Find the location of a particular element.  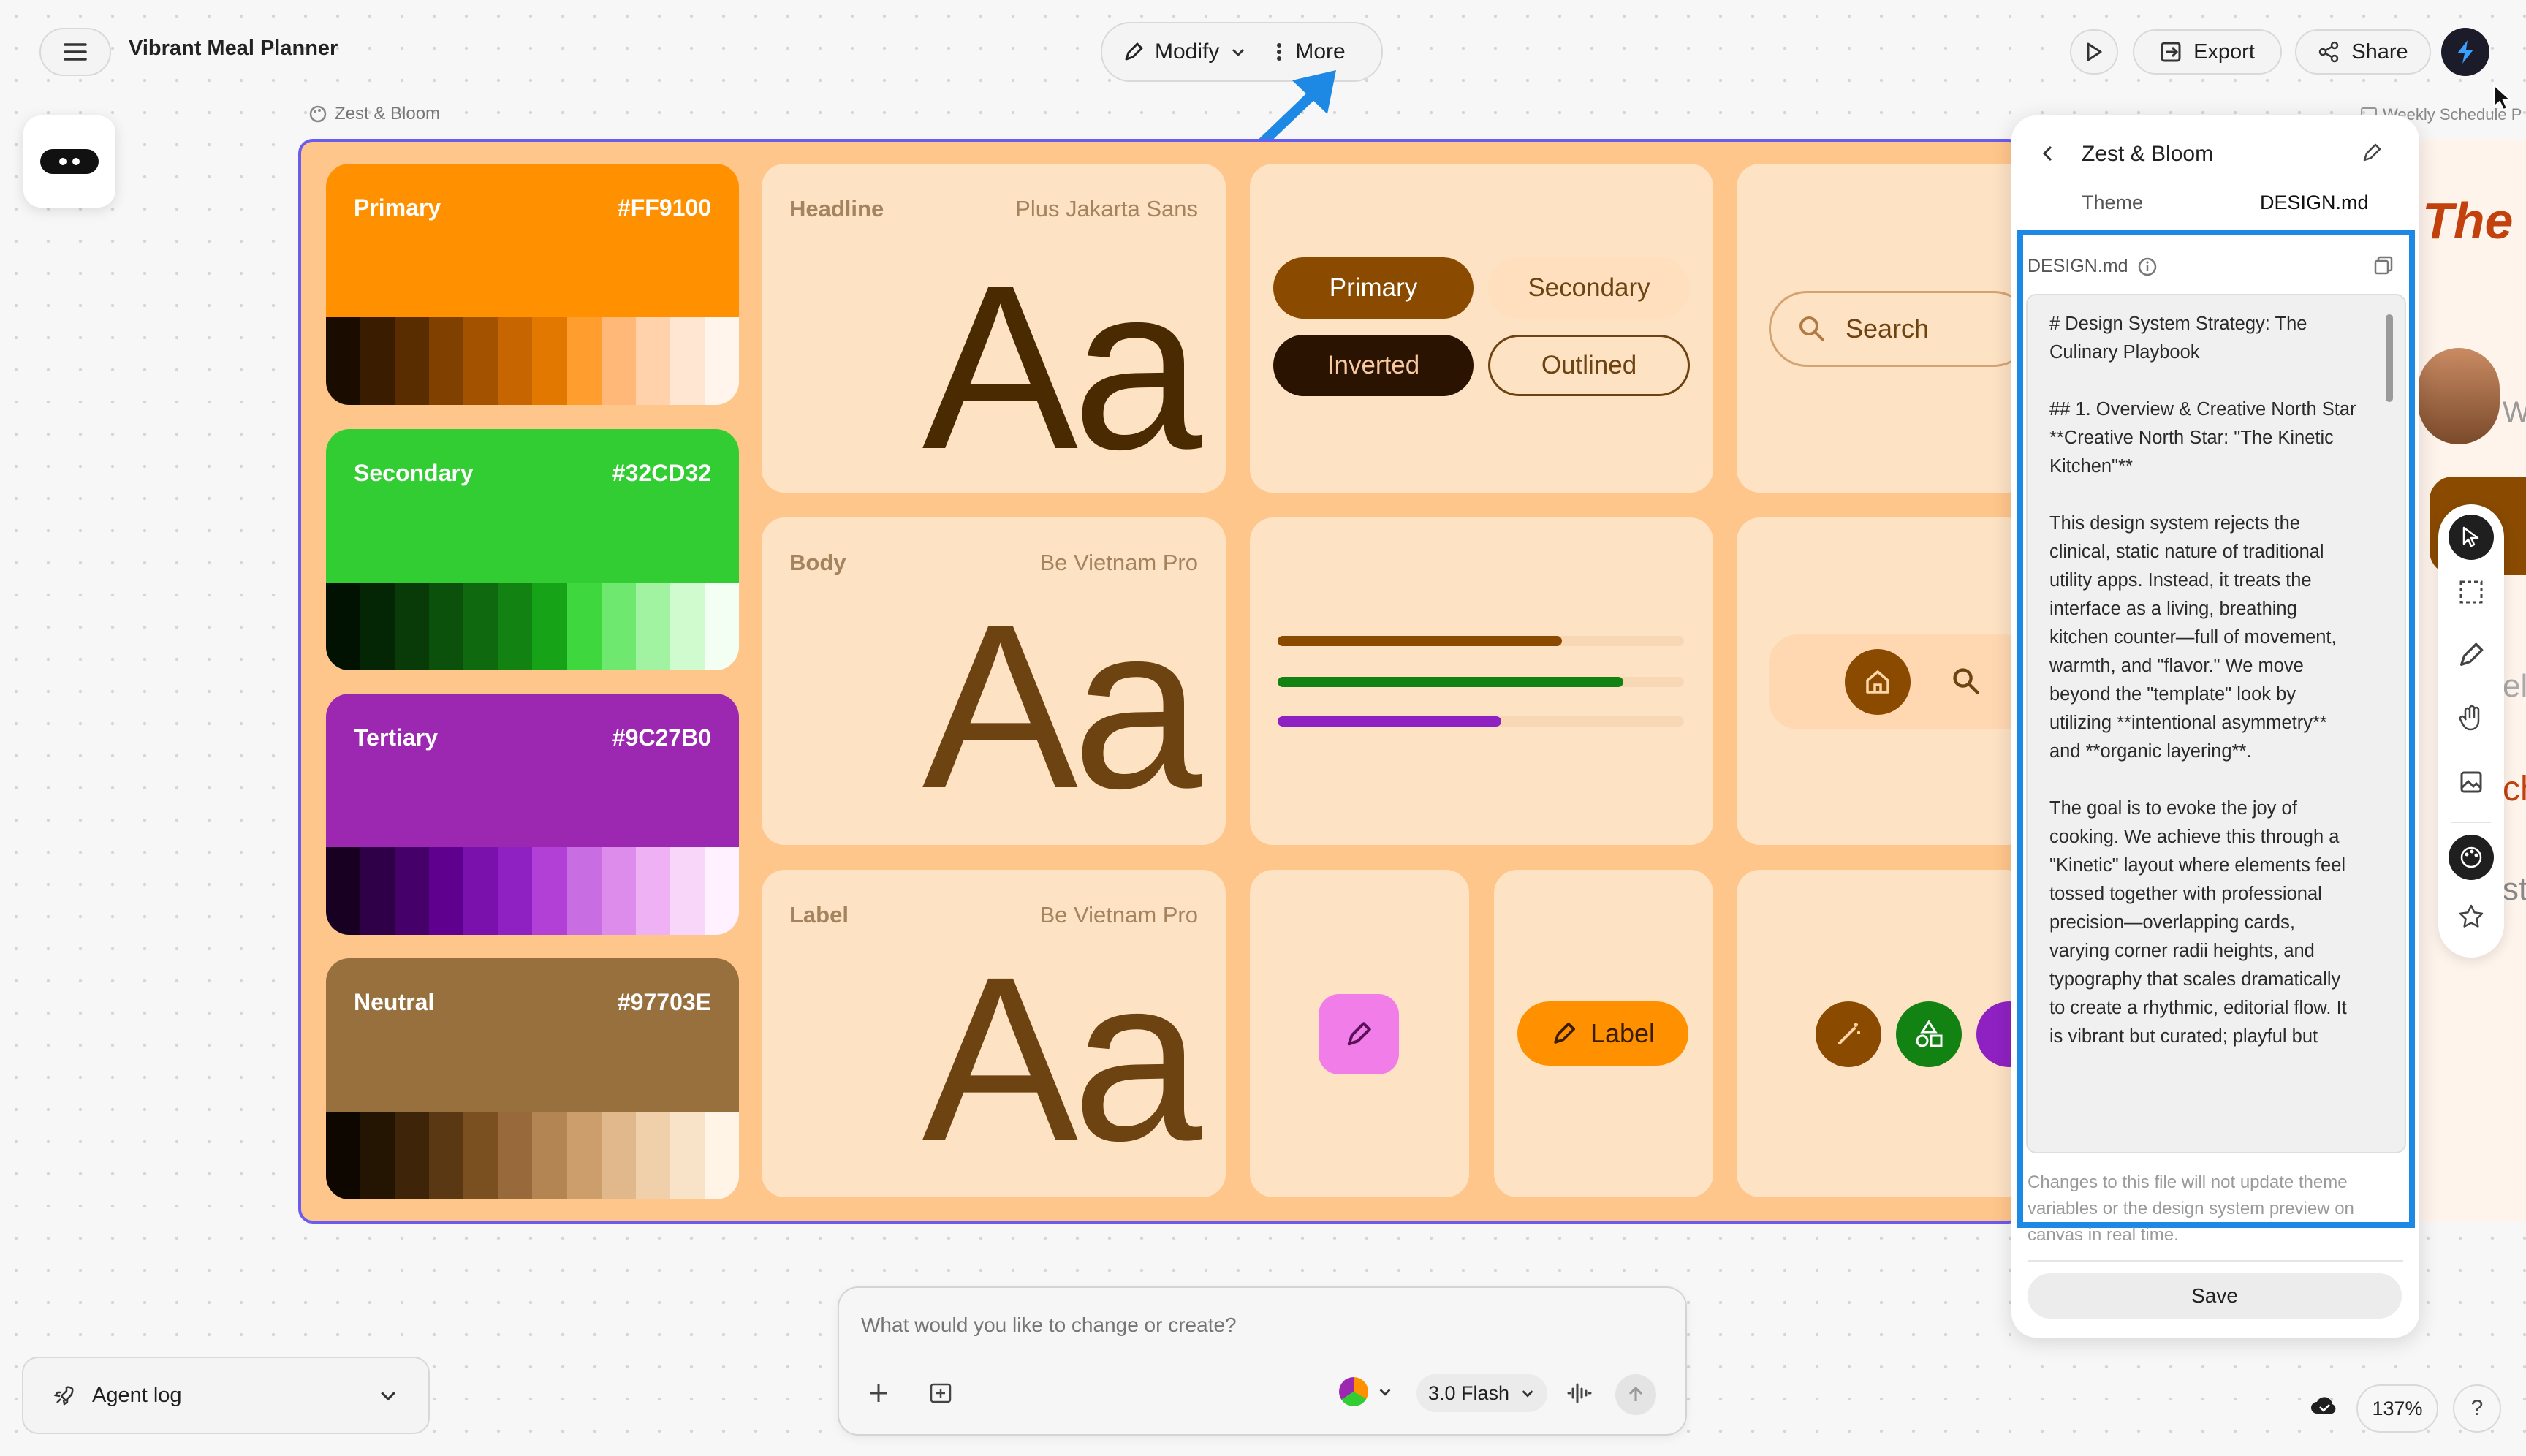

theme-color-picker is located at coordinates (1366, 1391).